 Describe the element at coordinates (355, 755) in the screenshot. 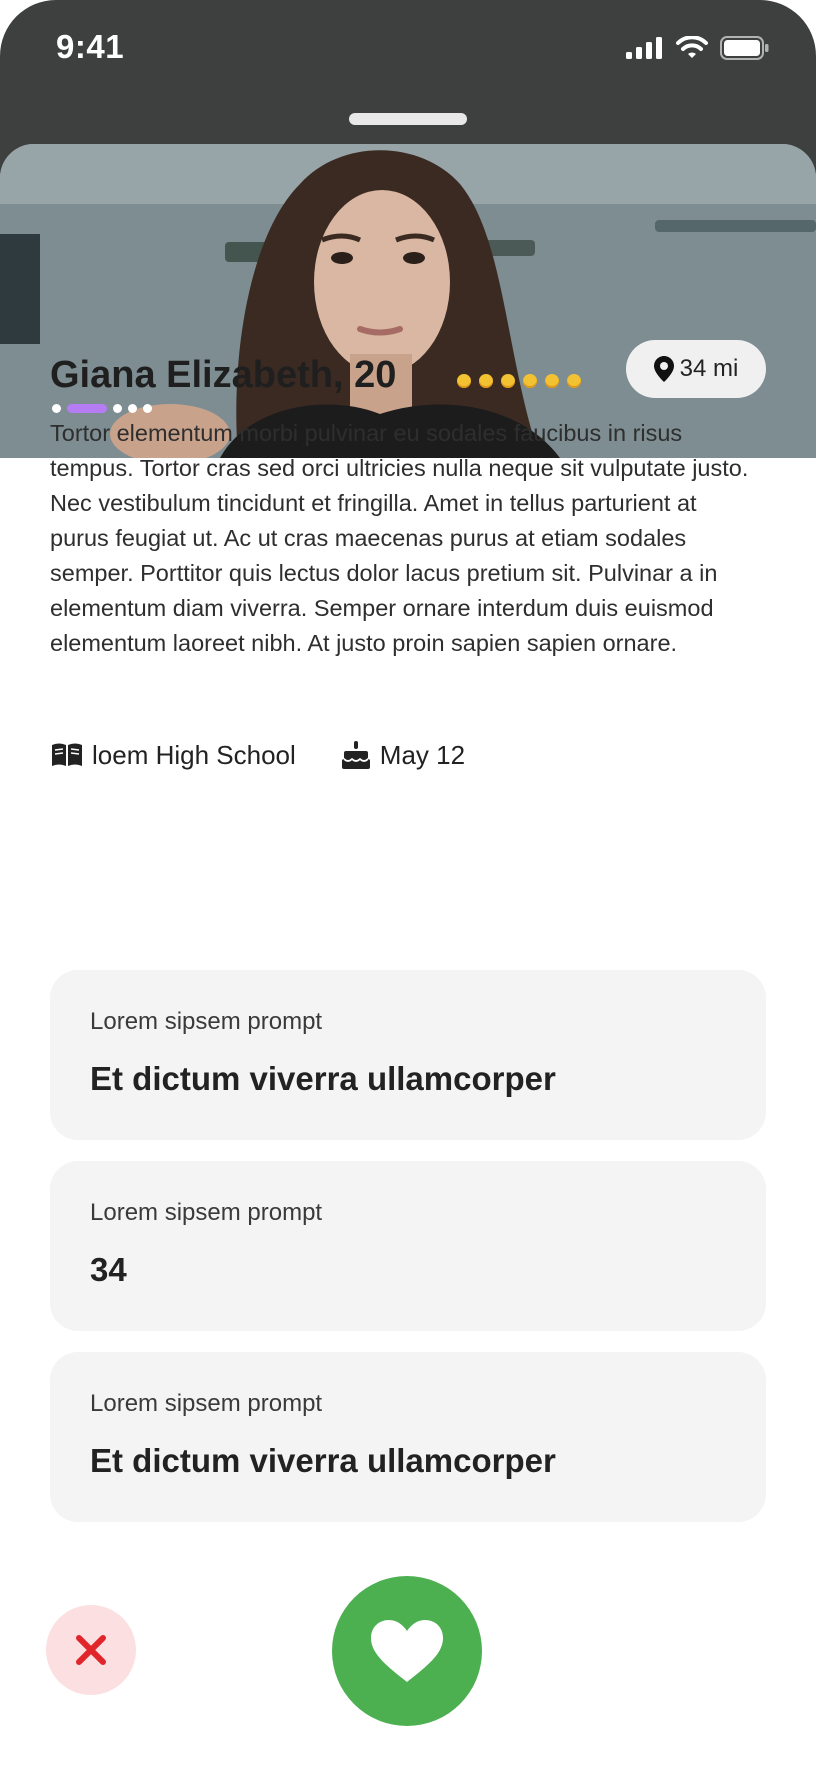

I see `birthday-cake-icon` at that location.